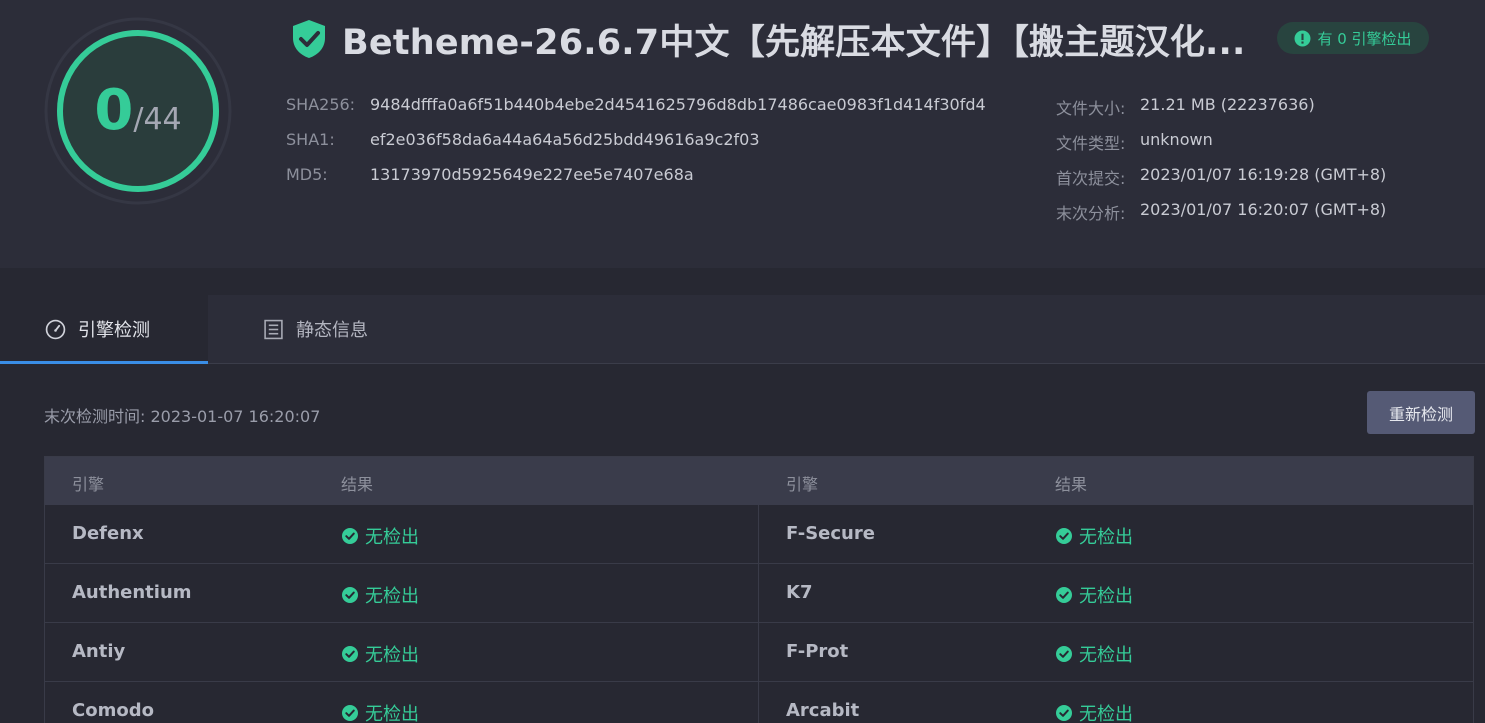 The width and height of the screenshot is (1485, 723). I want to click on md5-value: 13173970d5925649e227ee5e7407e68a, so click(532, 174).